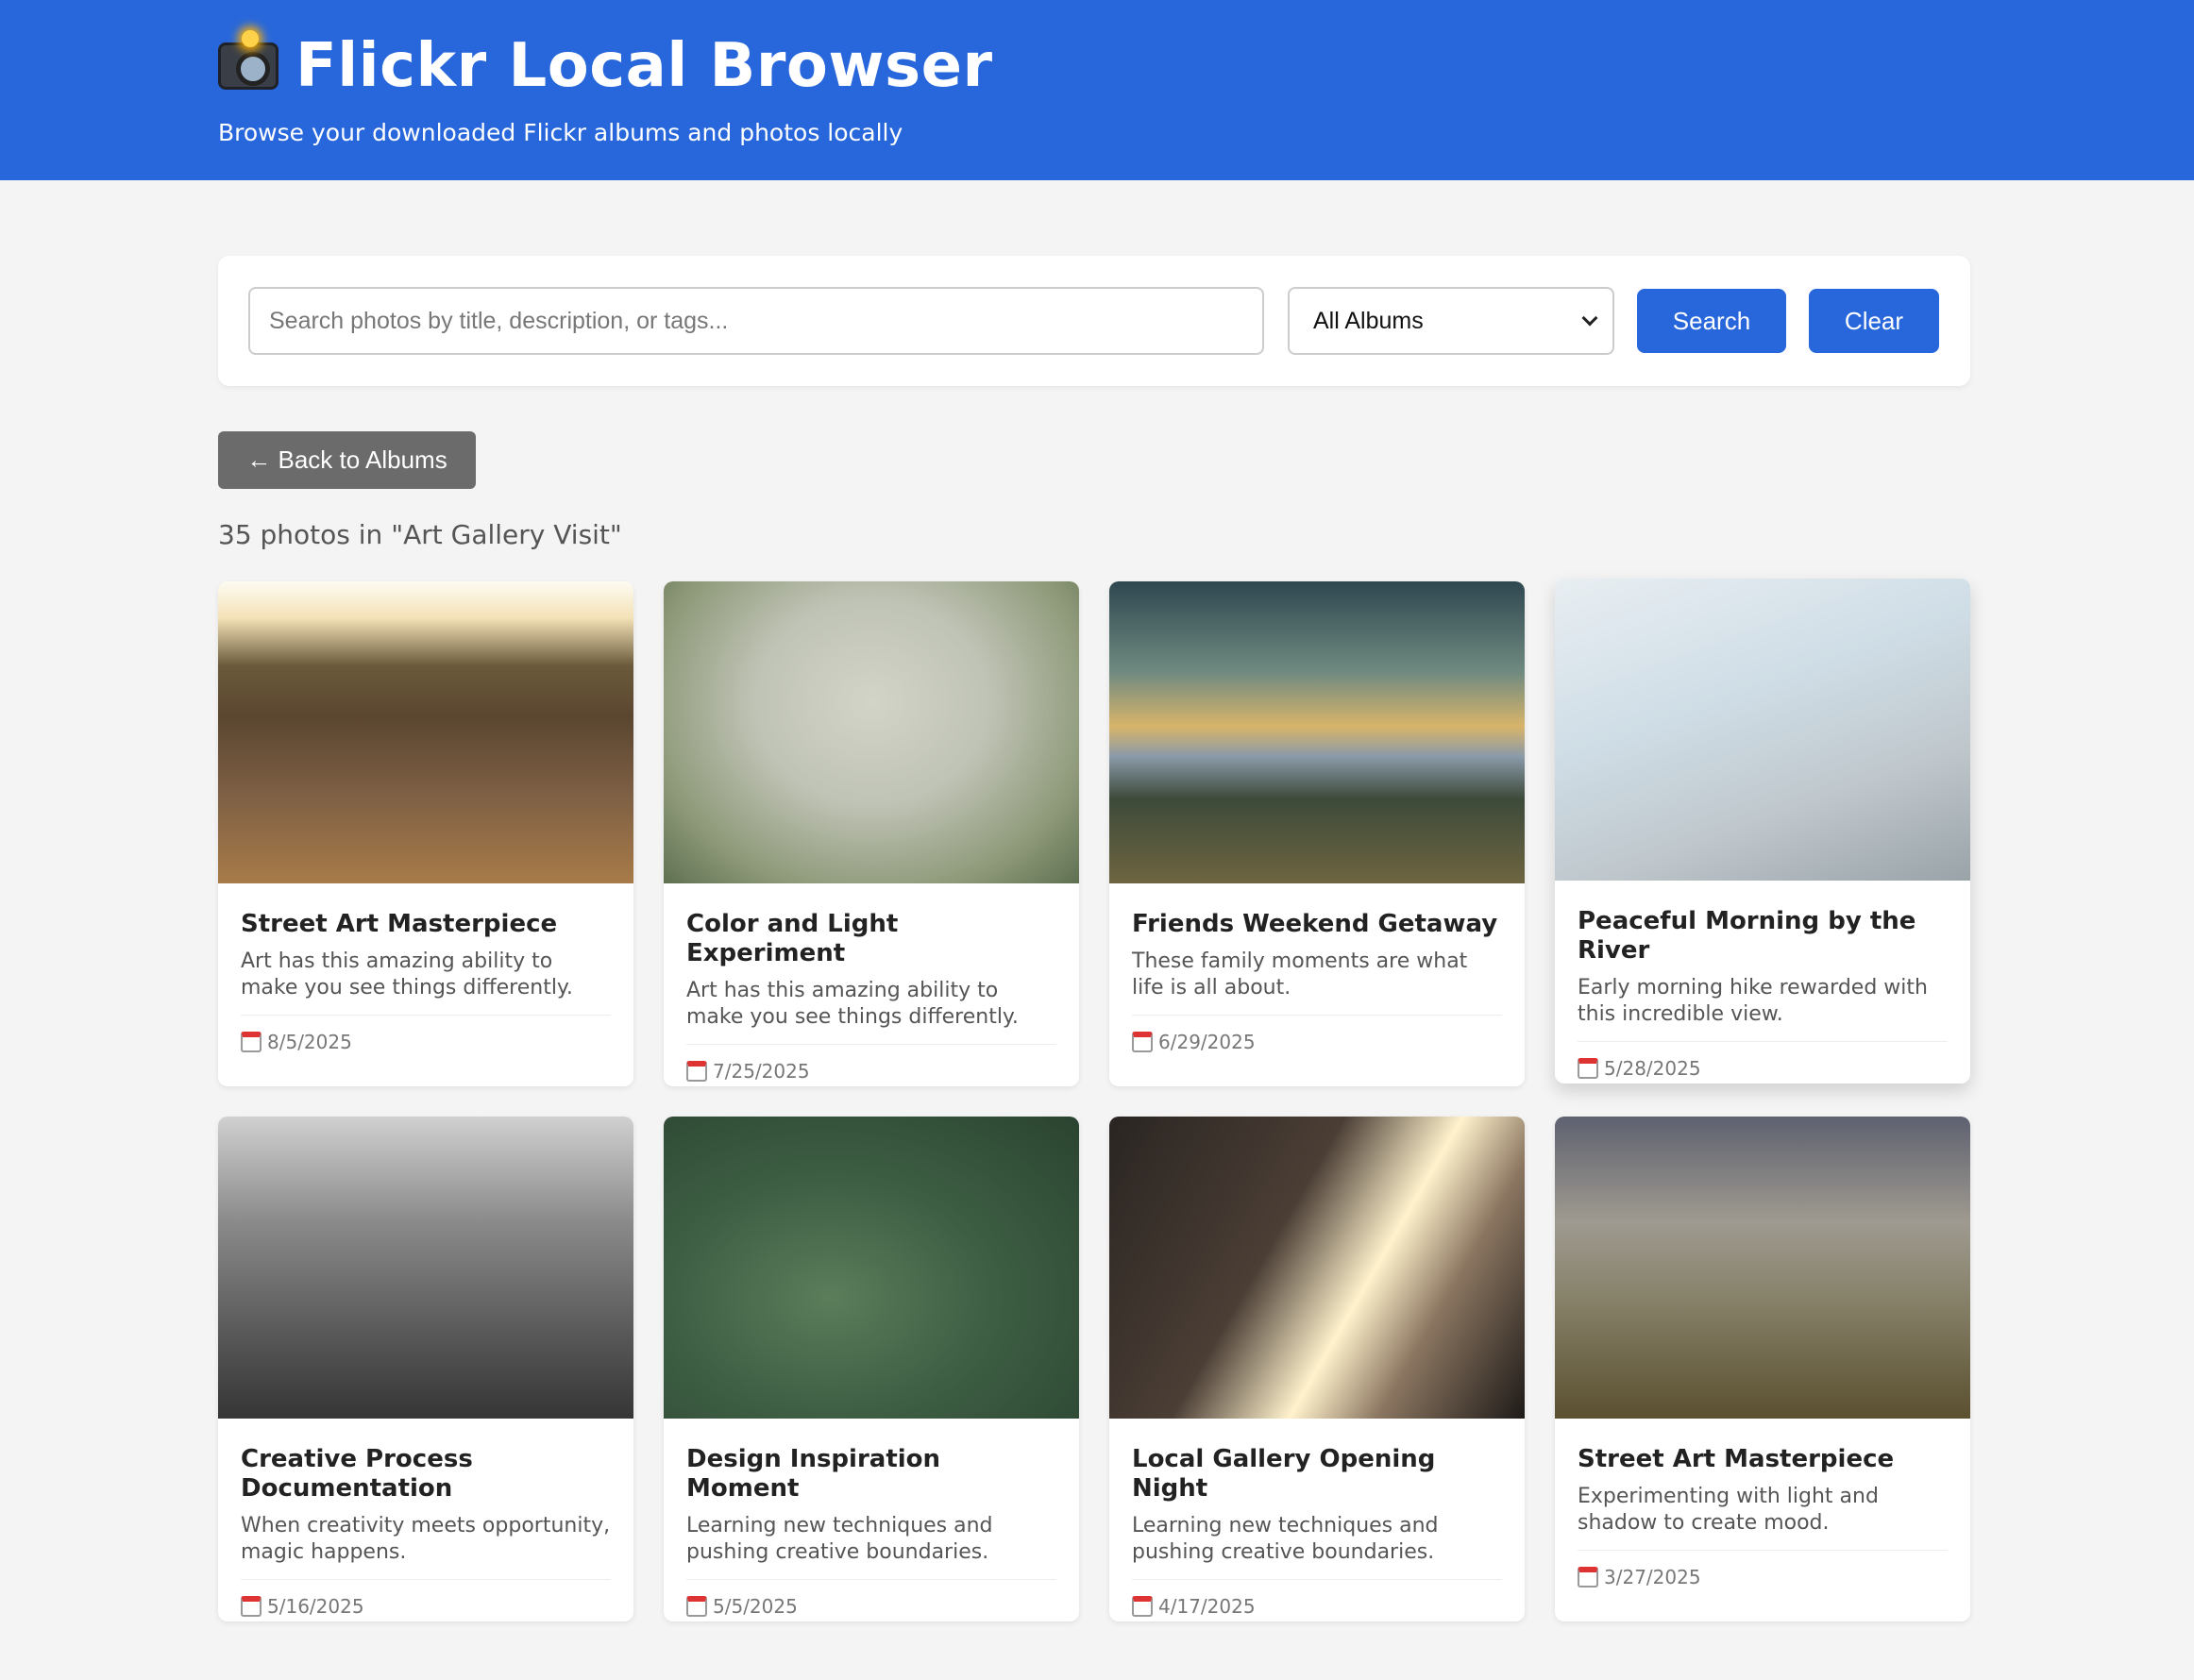  Describe the element at coordinates (426, 1042) in the screenshot. I see `photo-date: 8/5/2025` at that location.